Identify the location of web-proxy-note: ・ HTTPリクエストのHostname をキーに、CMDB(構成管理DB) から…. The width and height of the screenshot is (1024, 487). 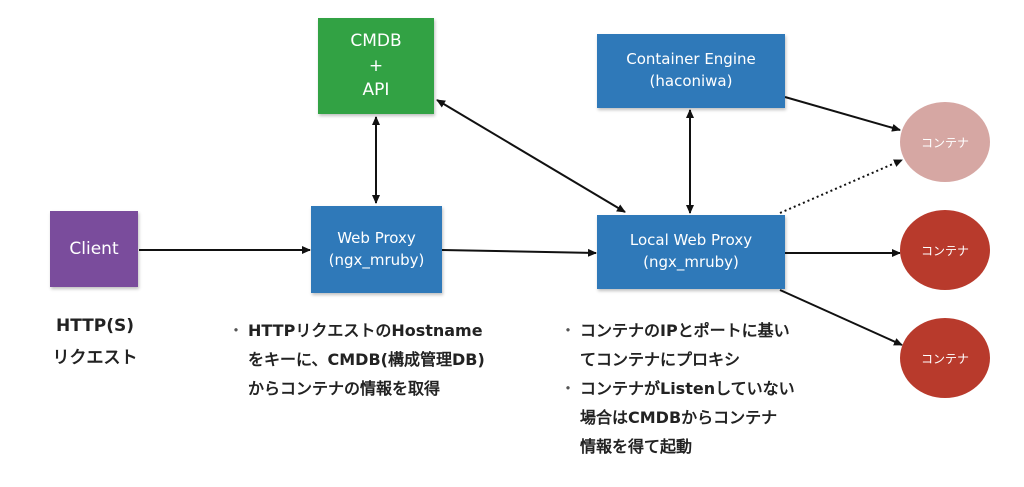
(356, 359).